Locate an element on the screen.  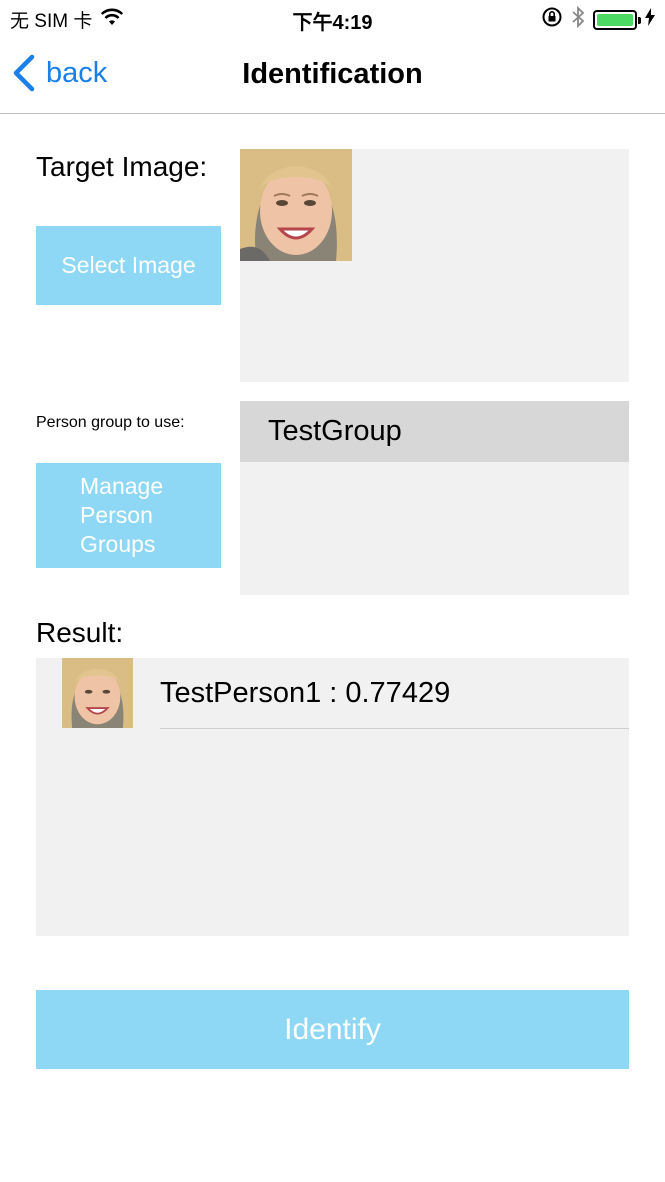
result-item-text: TestPerson1 : 0.77429 is located at coordinates (305, 693).